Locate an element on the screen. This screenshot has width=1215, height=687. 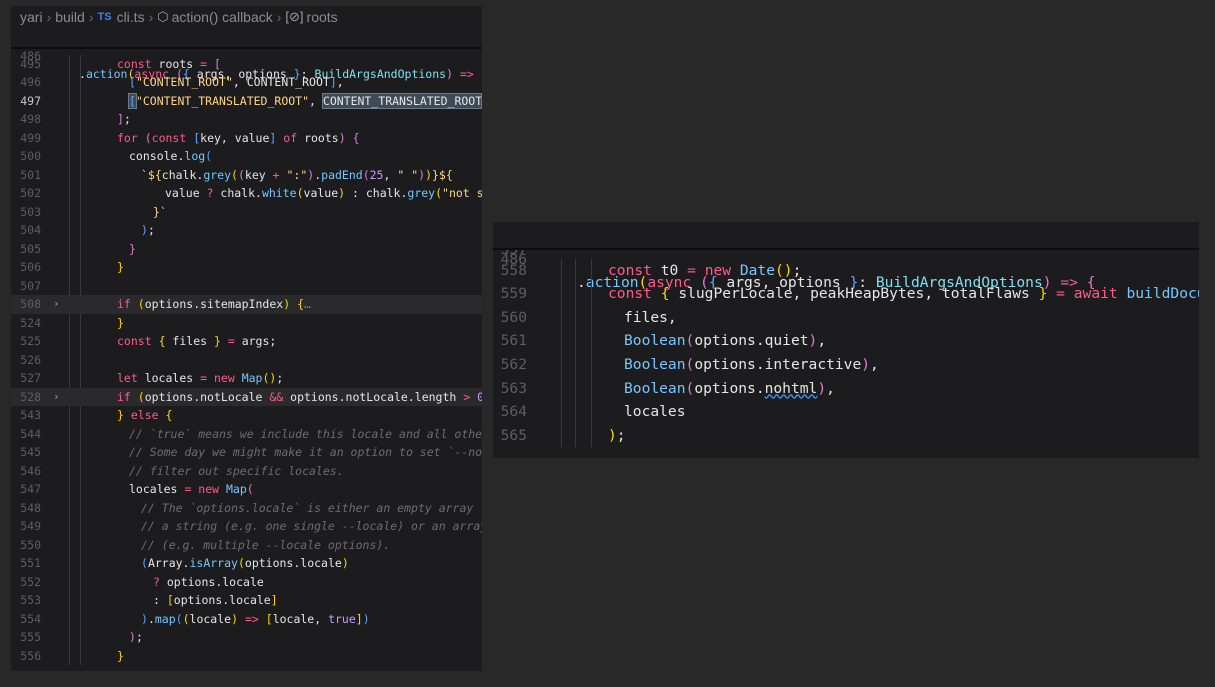
code-line: 507 is located at coordinates (246, 286).